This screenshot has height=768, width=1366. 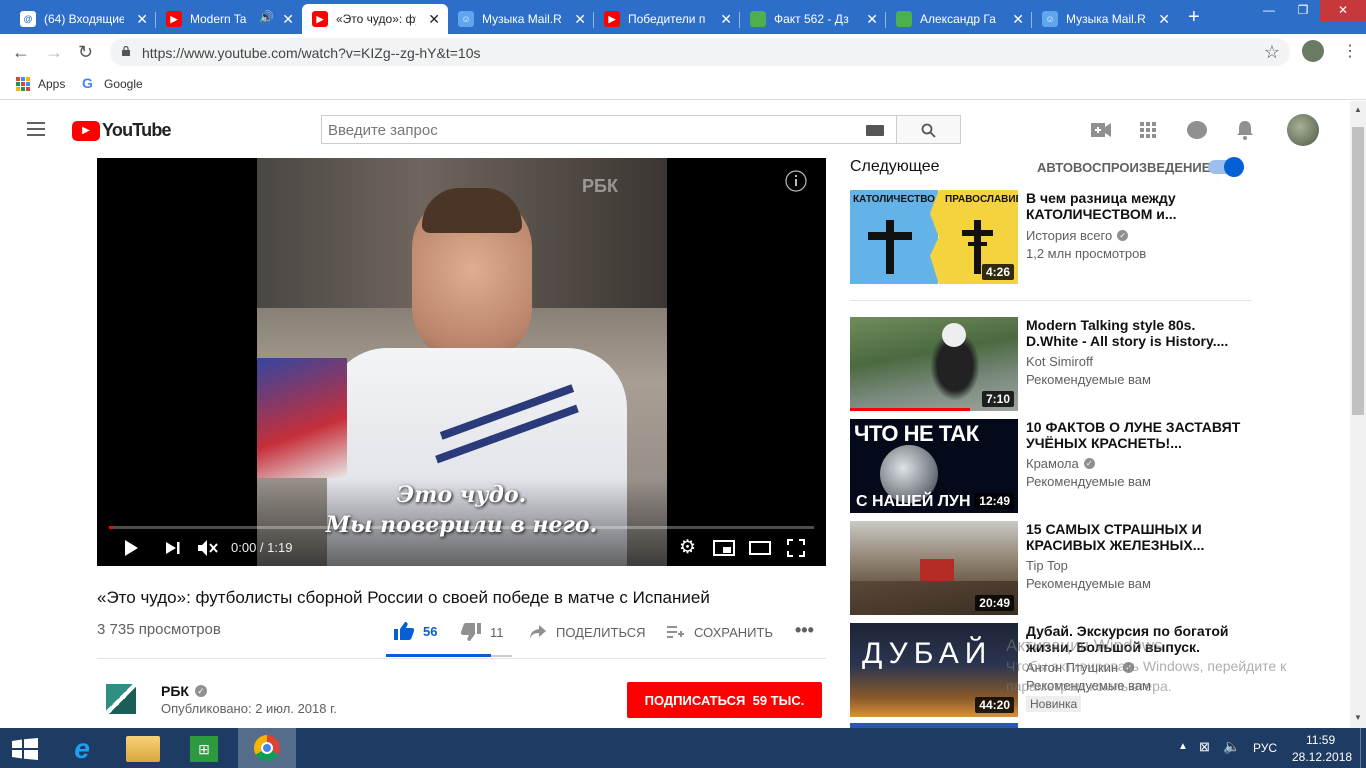 I want to click on subscribe-button: ПОДПИСАТЬСЯ 59 ТЫС., so click(x=724, y=700).